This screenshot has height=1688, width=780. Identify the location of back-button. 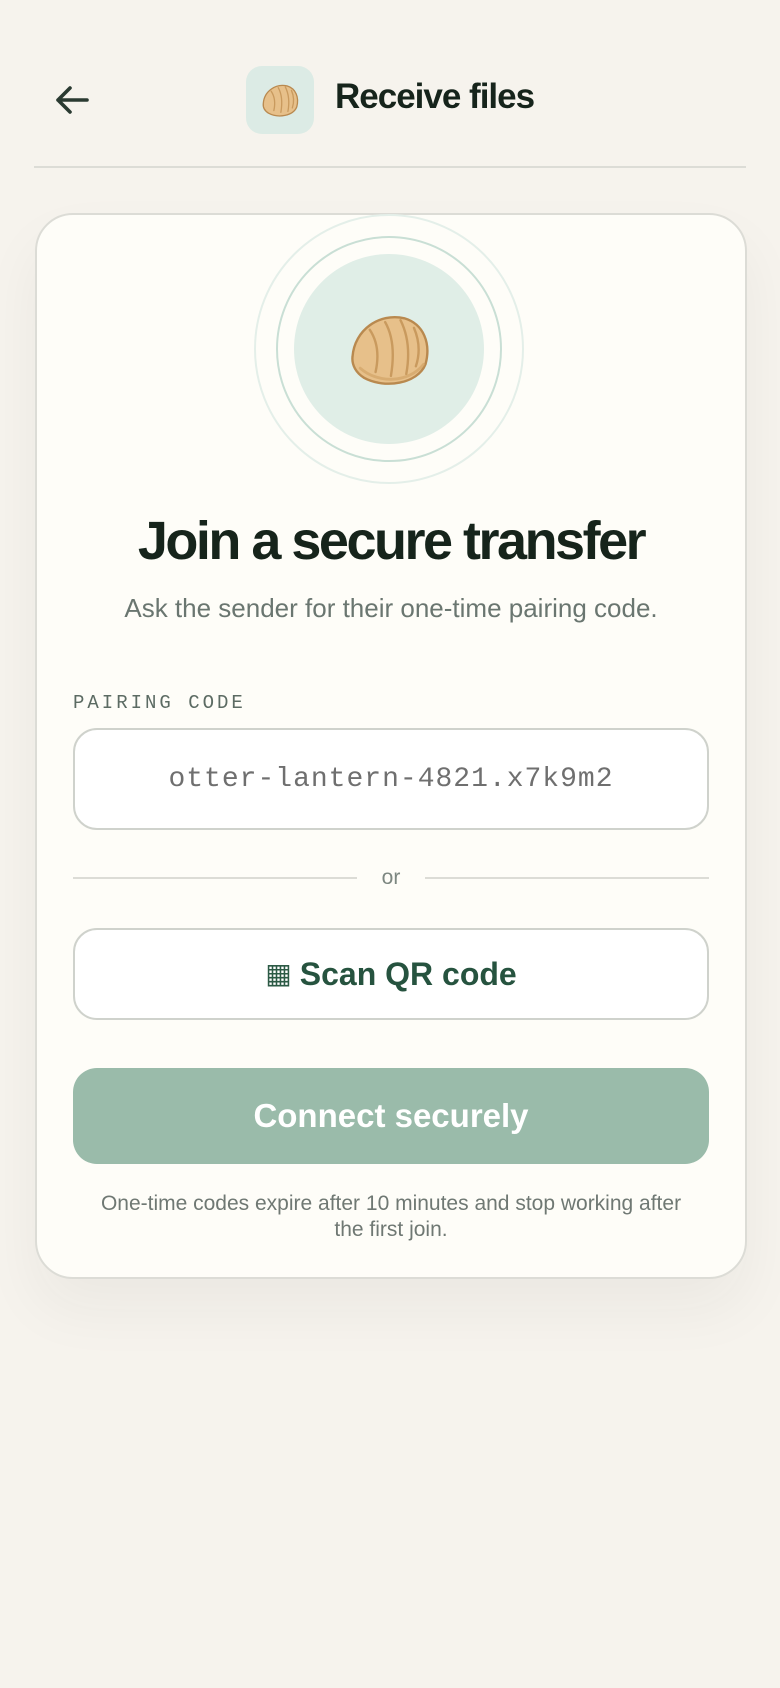
(72, 100).